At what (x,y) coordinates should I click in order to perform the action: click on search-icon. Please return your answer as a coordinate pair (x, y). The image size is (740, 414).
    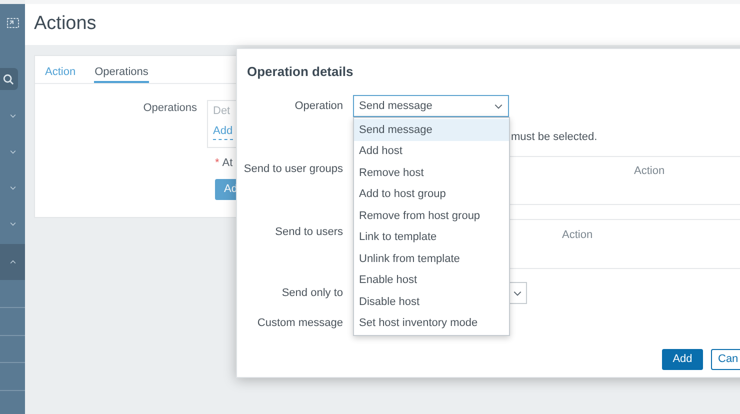
    Looking at the image, I should click on (8, 79).